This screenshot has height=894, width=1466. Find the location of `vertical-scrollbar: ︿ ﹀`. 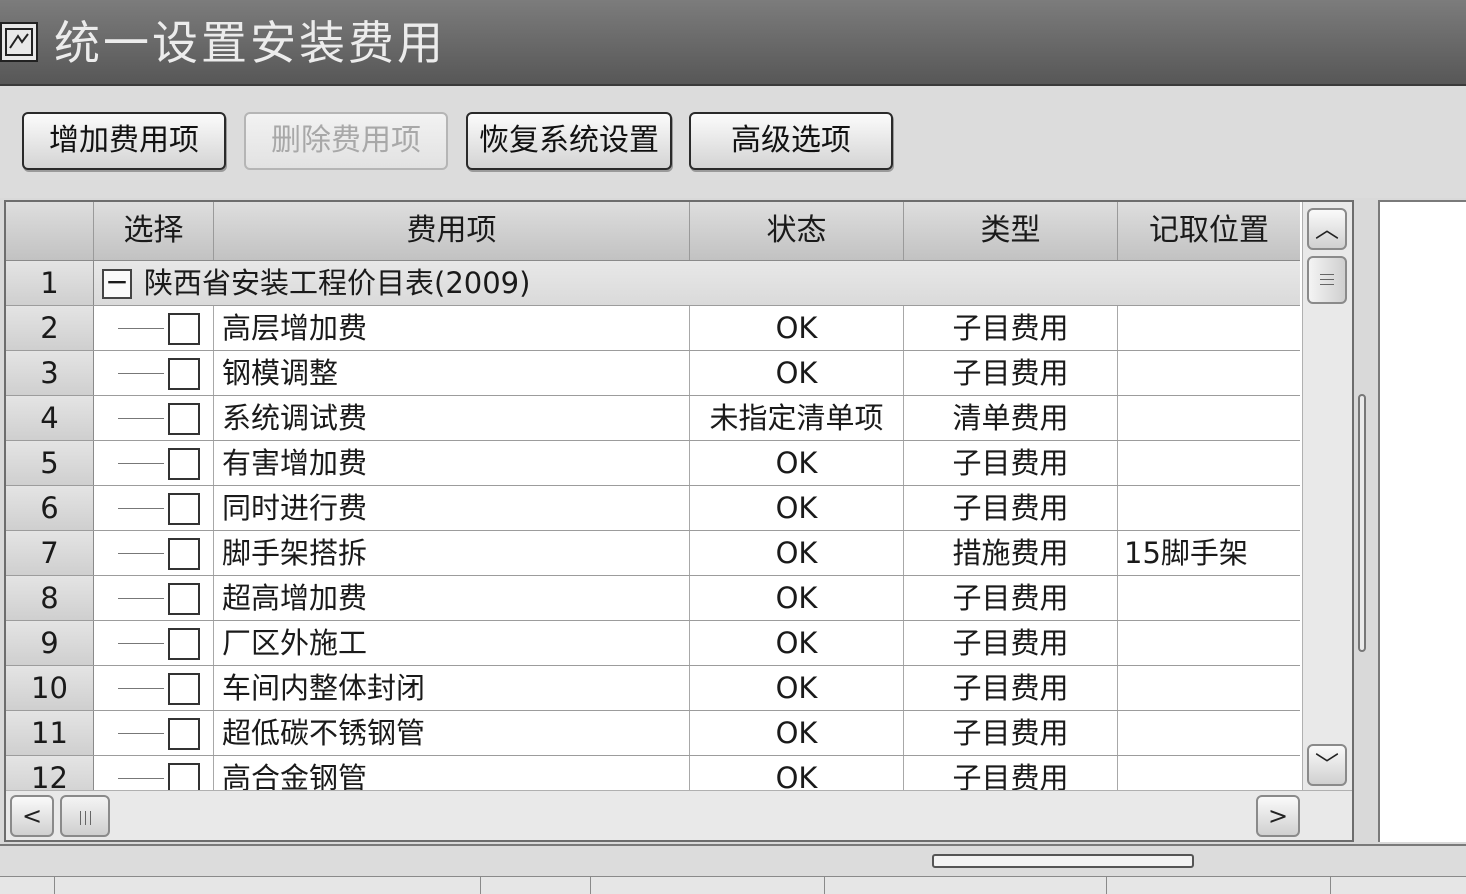

vertical-scrollbar: ︿ ﹀ is located at coordinates (1327, 496).